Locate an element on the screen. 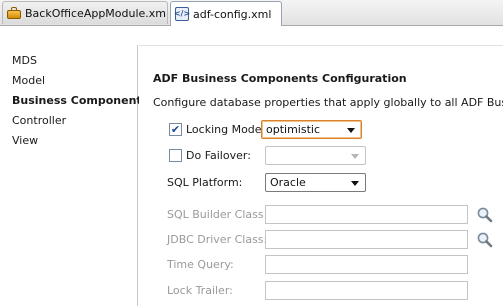 The image size is (503, 306). sql-platform-row: SQL Platform: Oracle is located at coordinates (321, 183).